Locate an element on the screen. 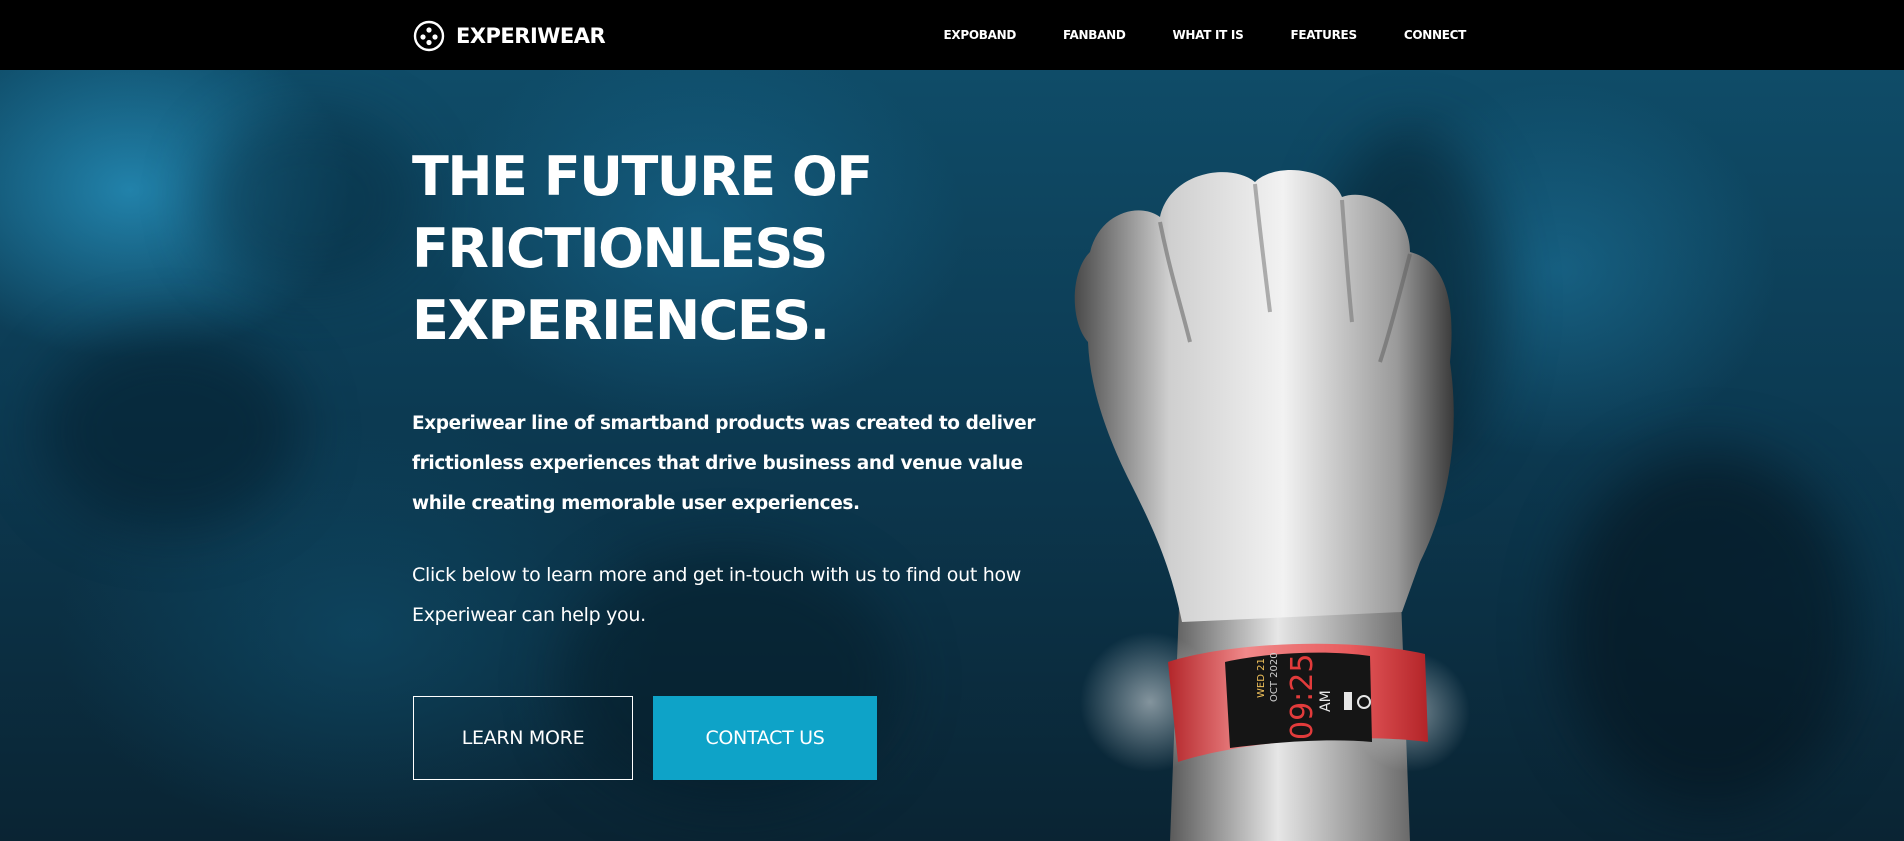  band-day-text: WED 21 is located at coordinates (1261, 678).